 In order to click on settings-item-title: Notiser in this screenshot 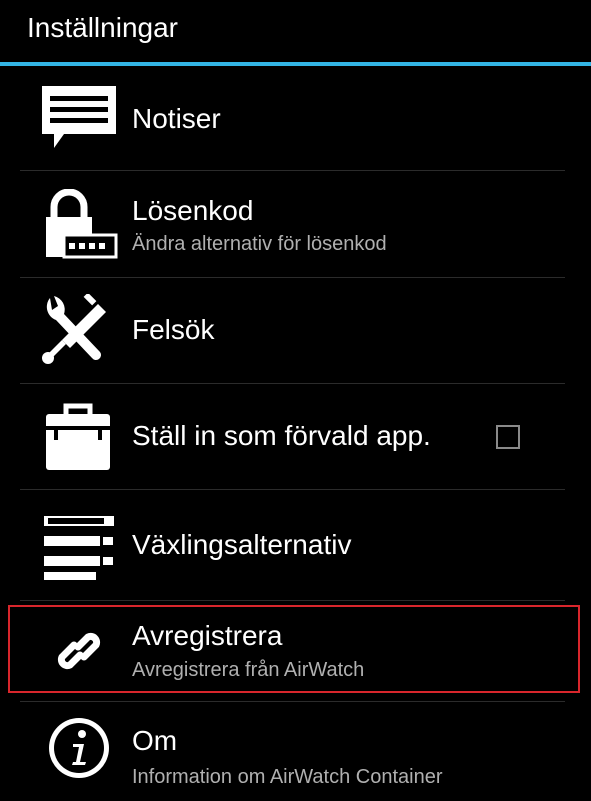, I will do `click(176, 118)`.